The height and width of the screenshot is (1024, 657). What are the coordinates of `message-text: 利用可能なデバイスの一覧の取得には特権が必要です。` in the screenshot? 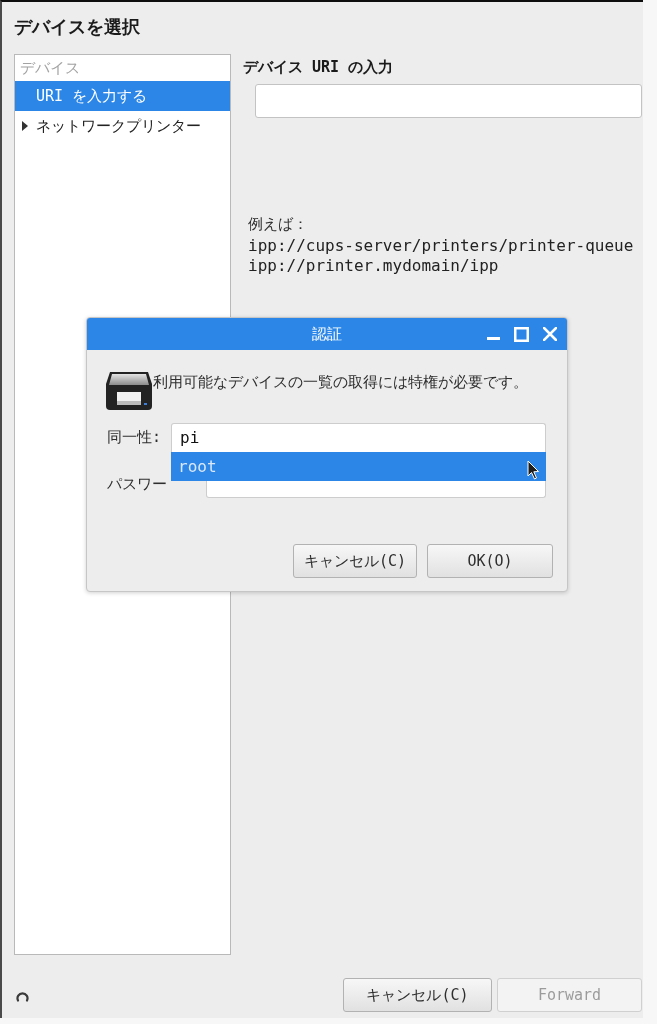 It's located at (340, 382).